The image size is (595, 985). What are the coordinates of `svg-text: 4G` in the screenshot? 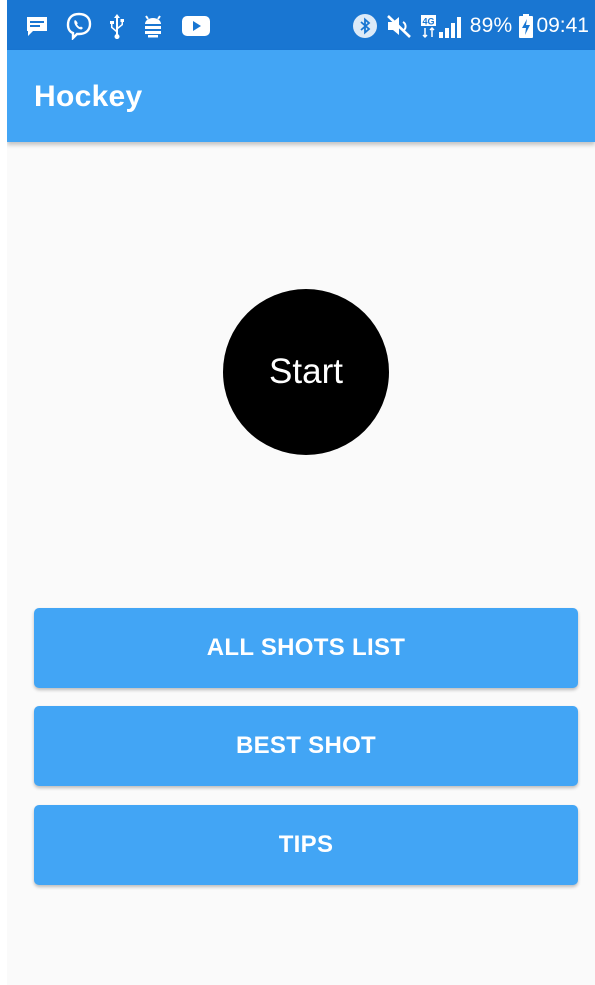 It's located at (428, 22).